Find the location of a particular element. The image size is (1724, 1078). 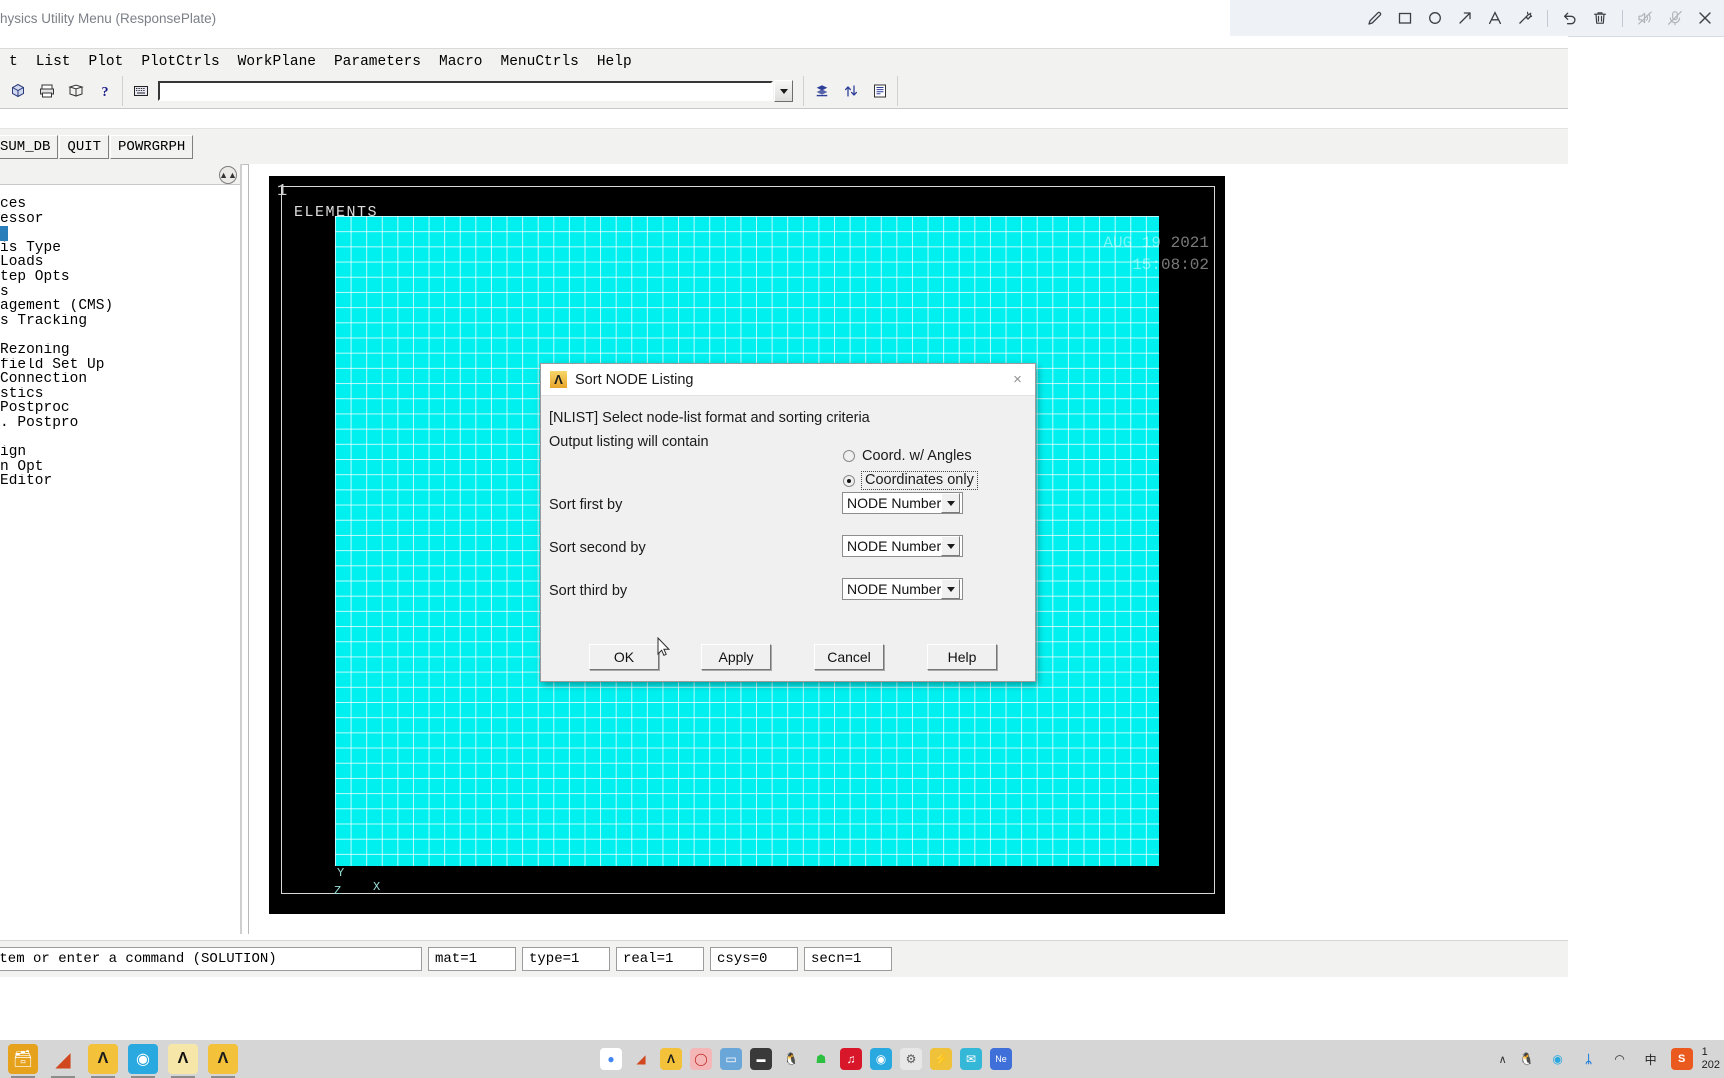

rectangle-icon is located at coordinates (1405, 18).